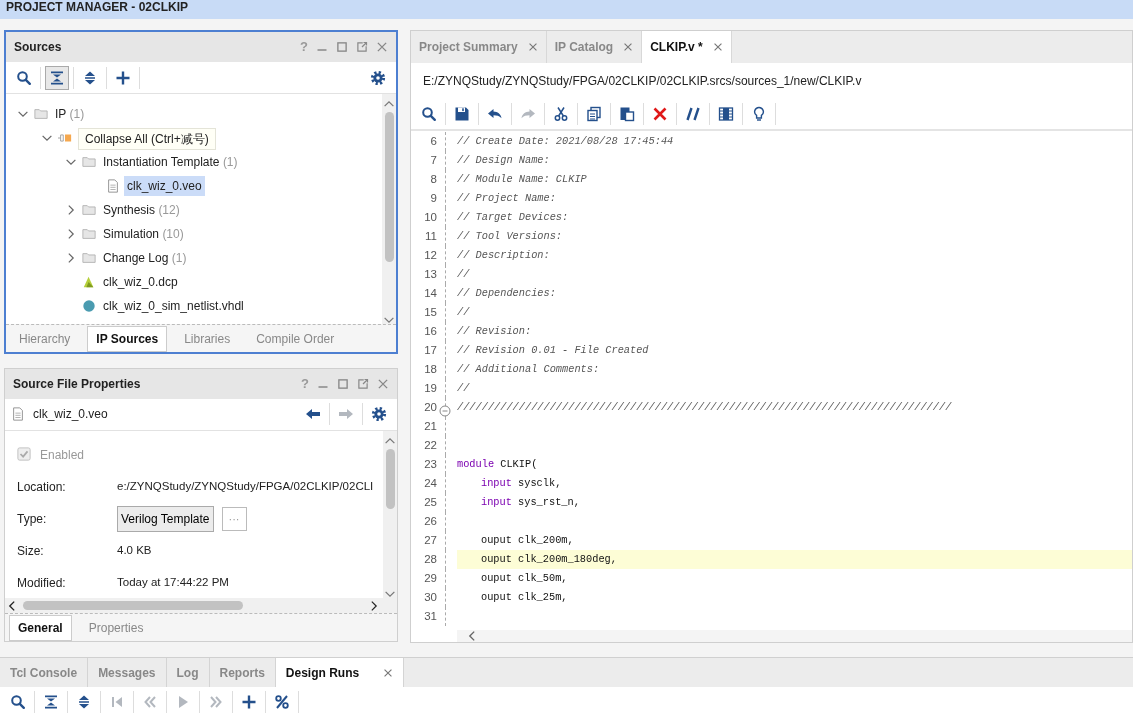  What do you see at coordinates (430, 597) in the screenshot?
I see `line-number: 30` at bounding box center [430, 597].